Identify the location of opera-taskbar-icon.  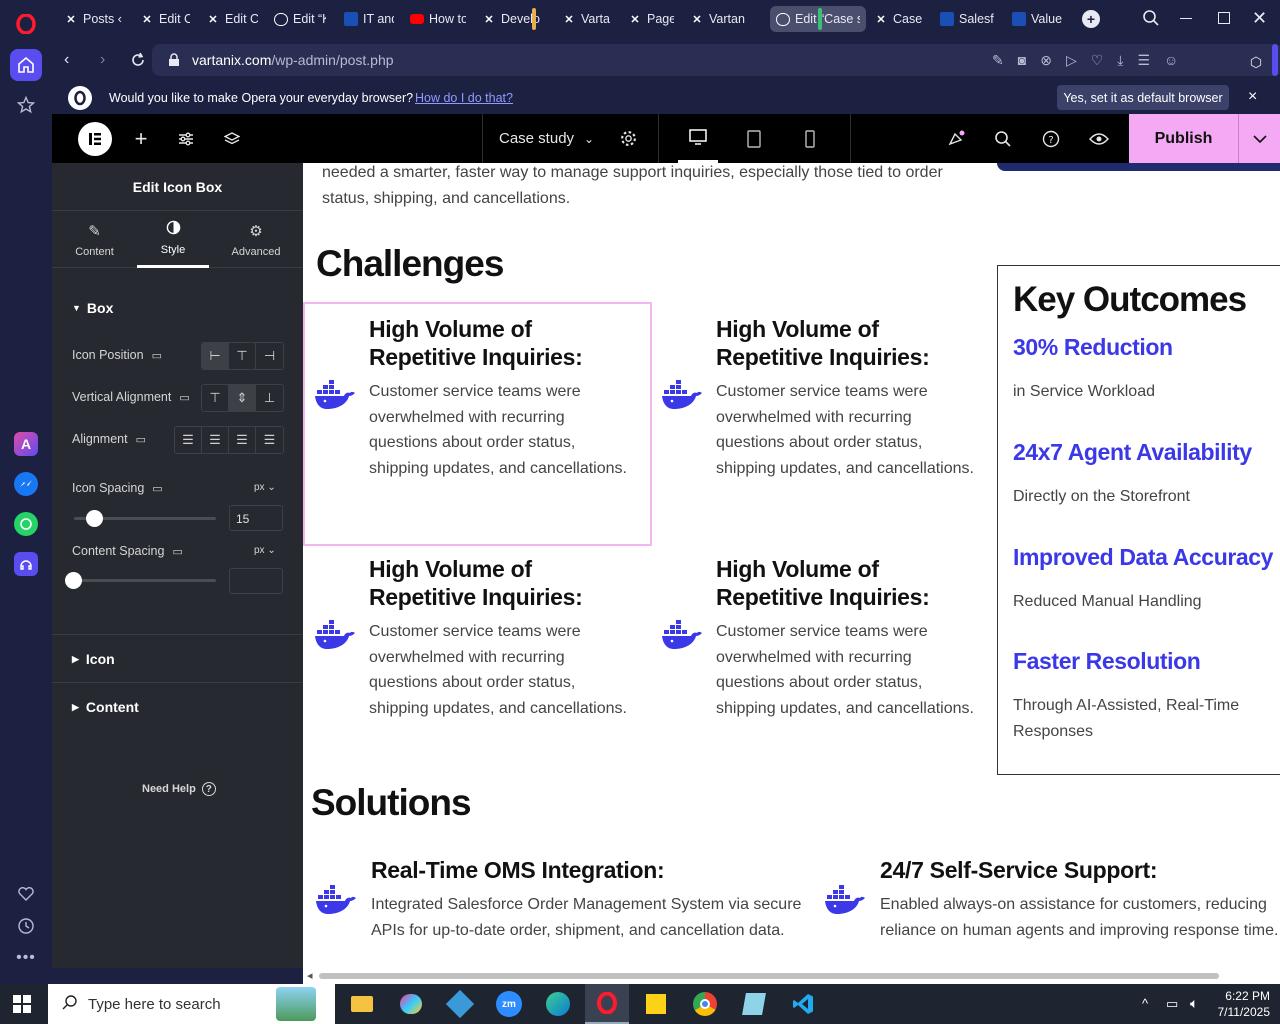
(607, 1004).